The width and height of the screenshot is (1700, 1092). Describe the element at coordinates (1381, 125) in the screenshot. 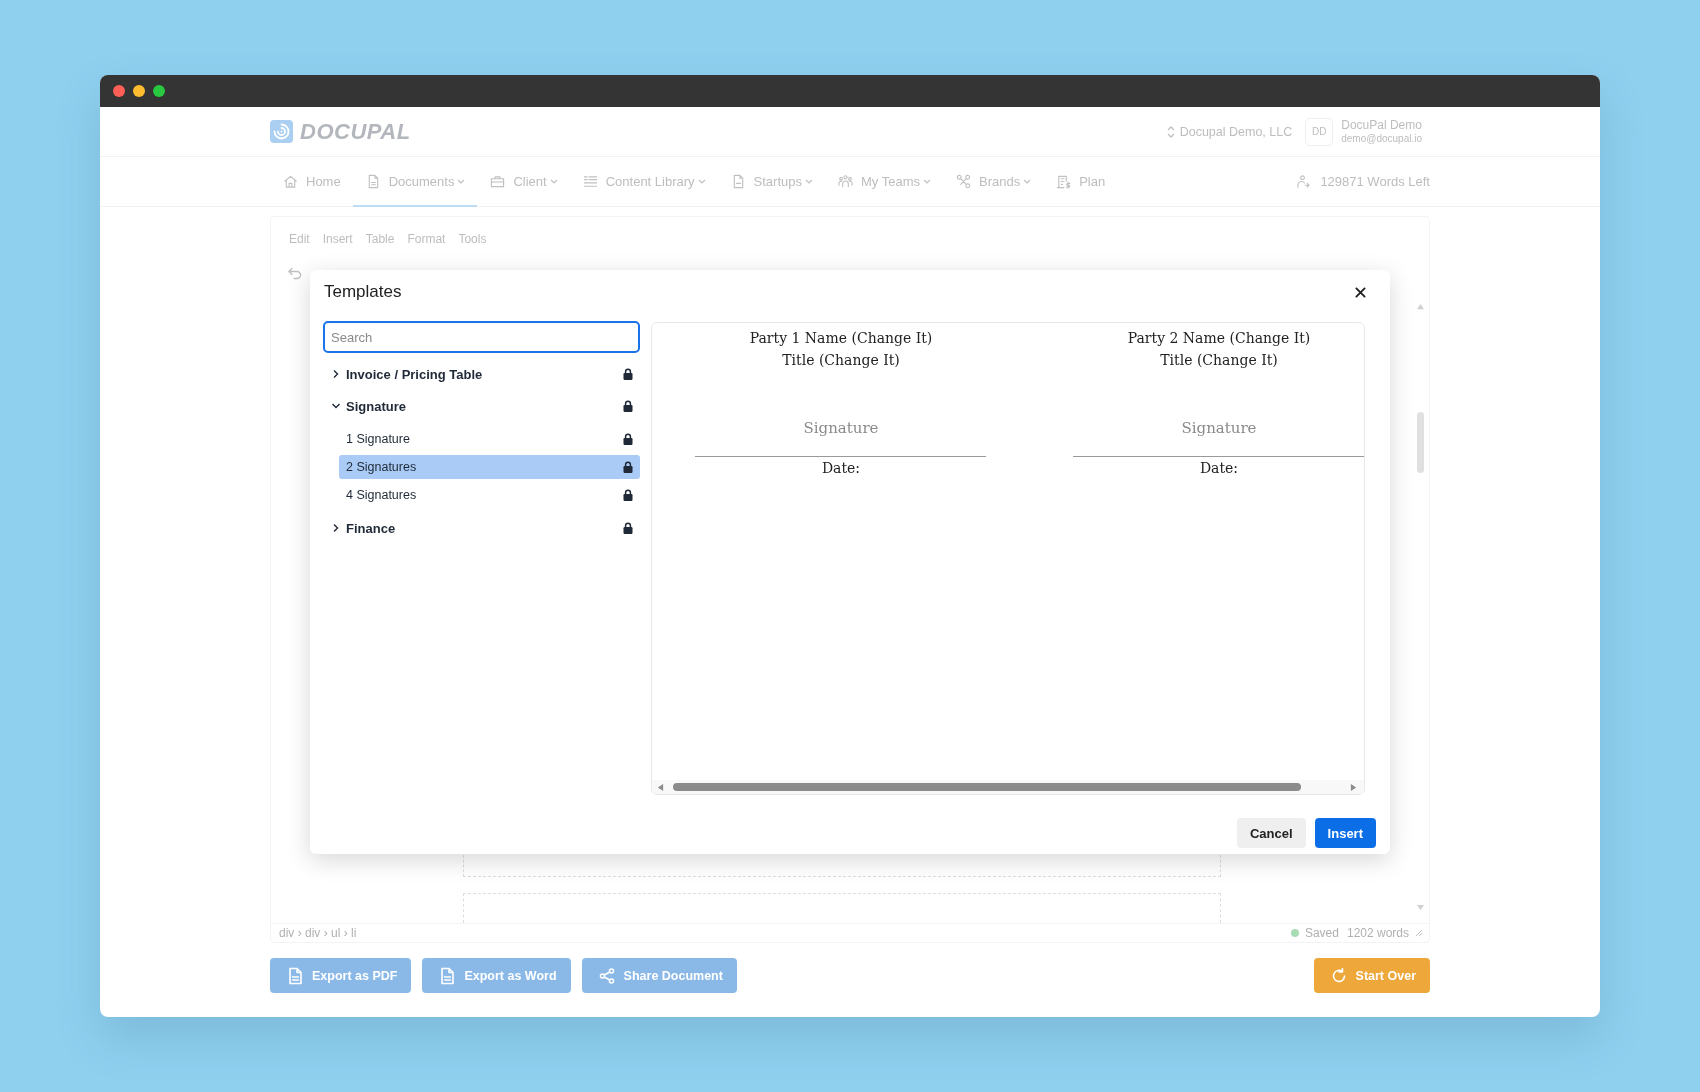

I see `user-name: DocuPal Demo` at that location.